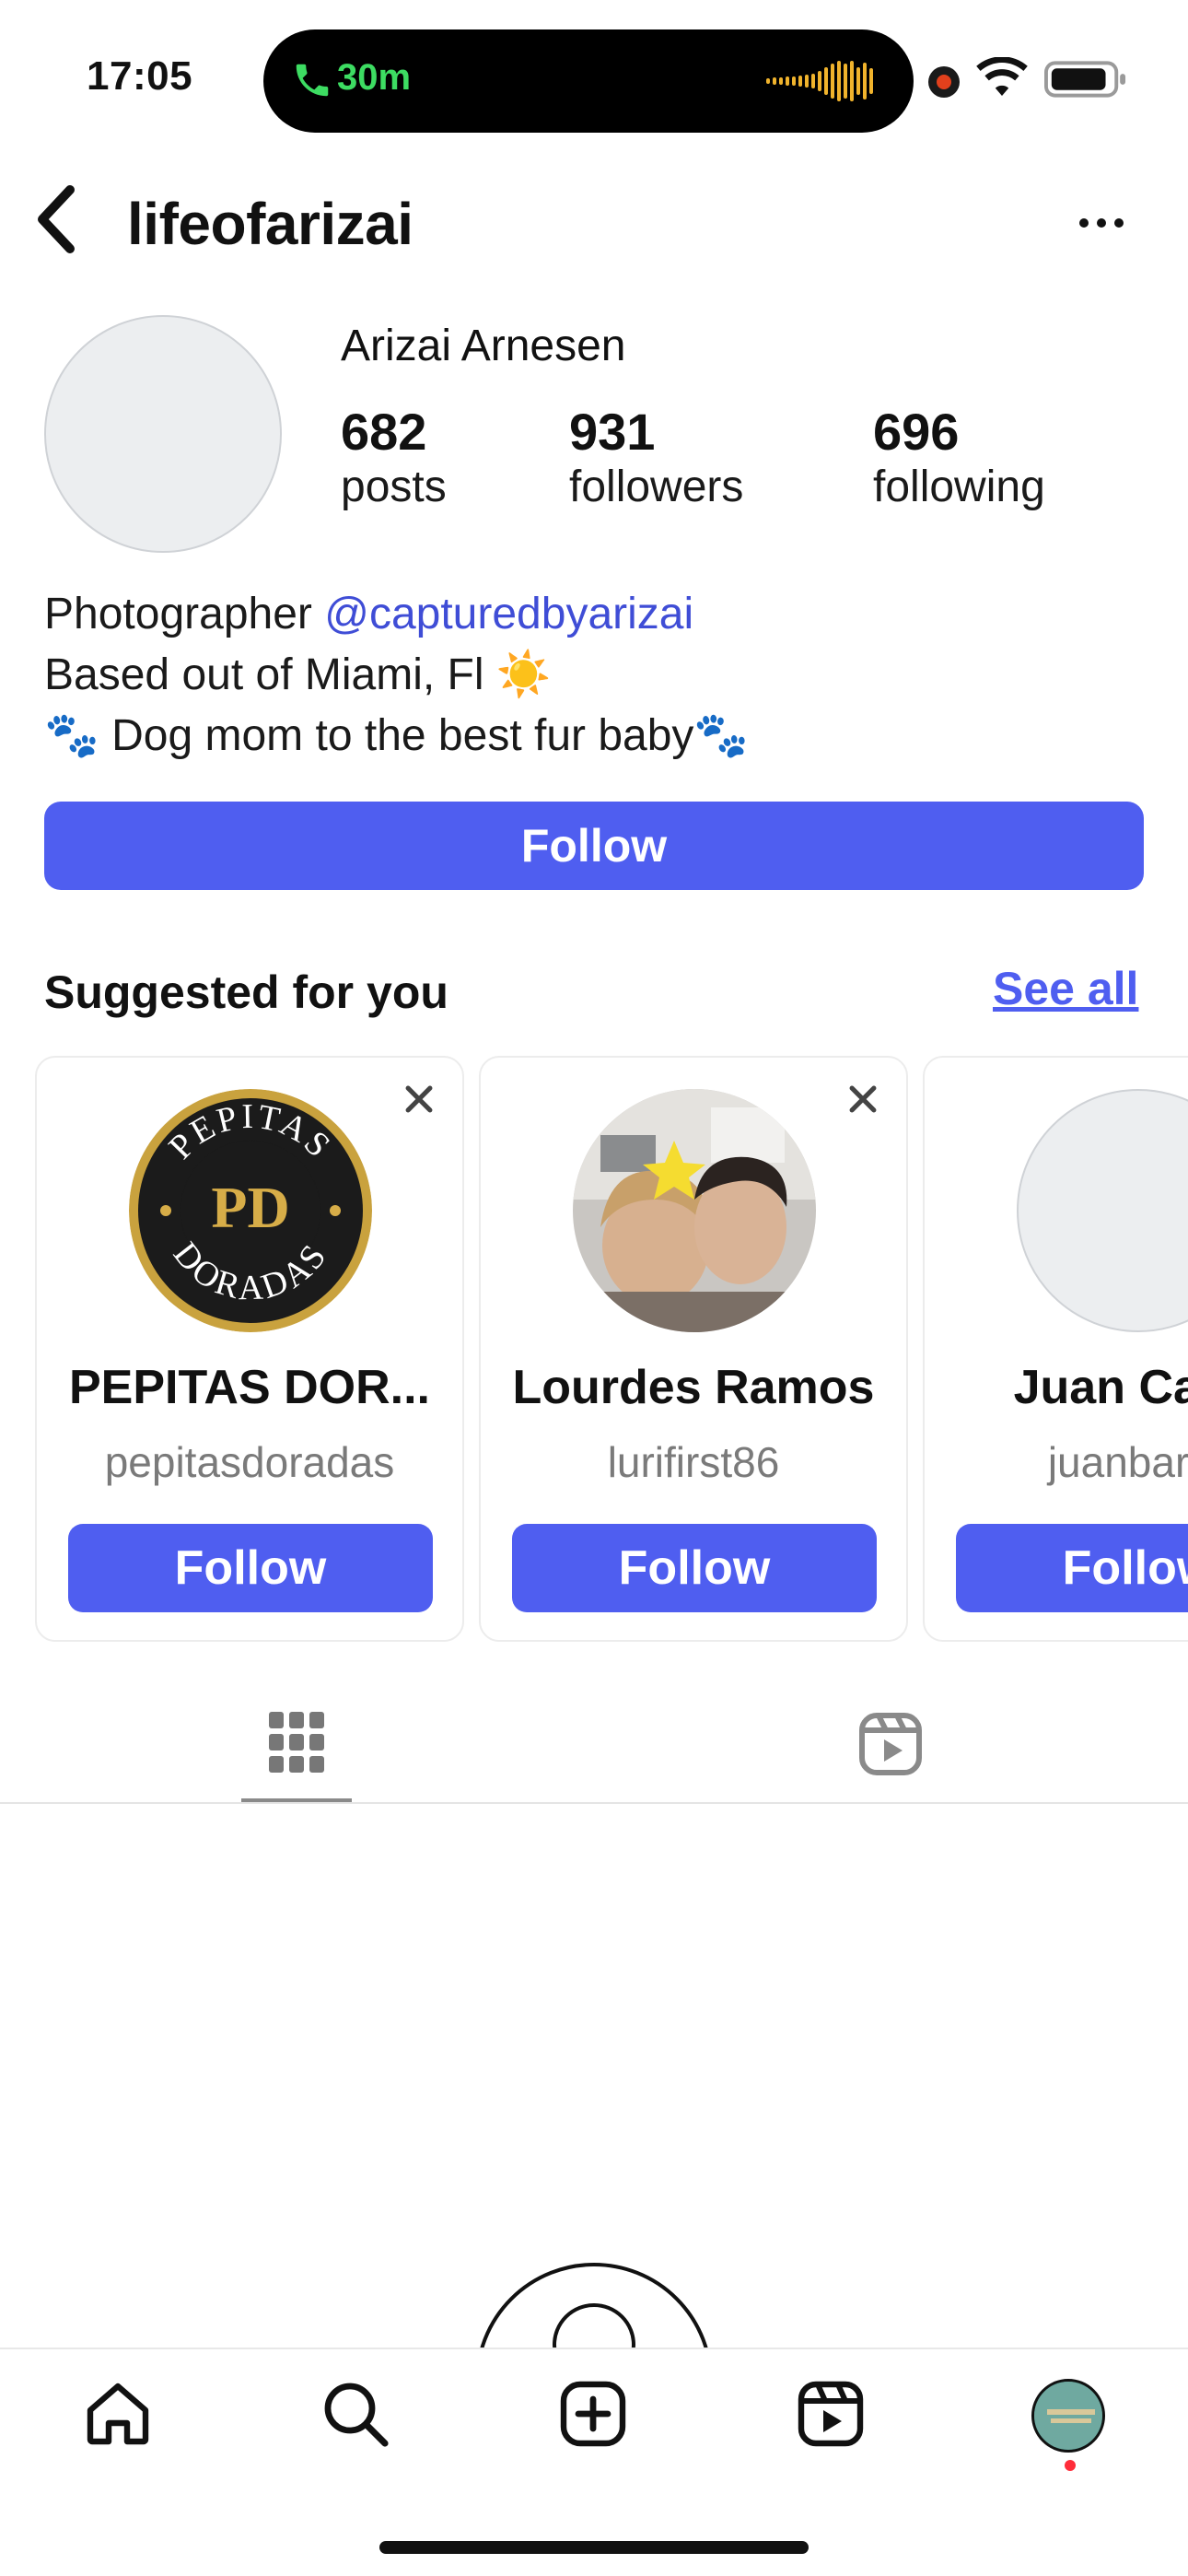 Image resolution: width=1188 pixels, height=2576 pixels. Describe the element at coordinates (298, 674) in the screenshot. I see `bio-line-2: Based out of Miami, Fl ☀️` at that location.